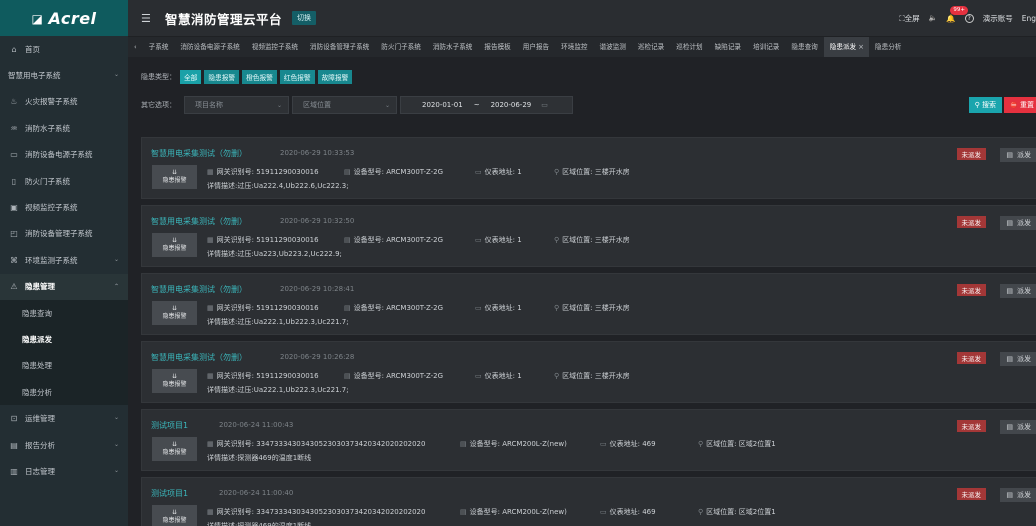 The height and width of the screenshot is (526, 1036). What do you see at coordinates (998, 18) in the screenshot?
I see `account-name: 演示账号` at bounding box center [998, 18].